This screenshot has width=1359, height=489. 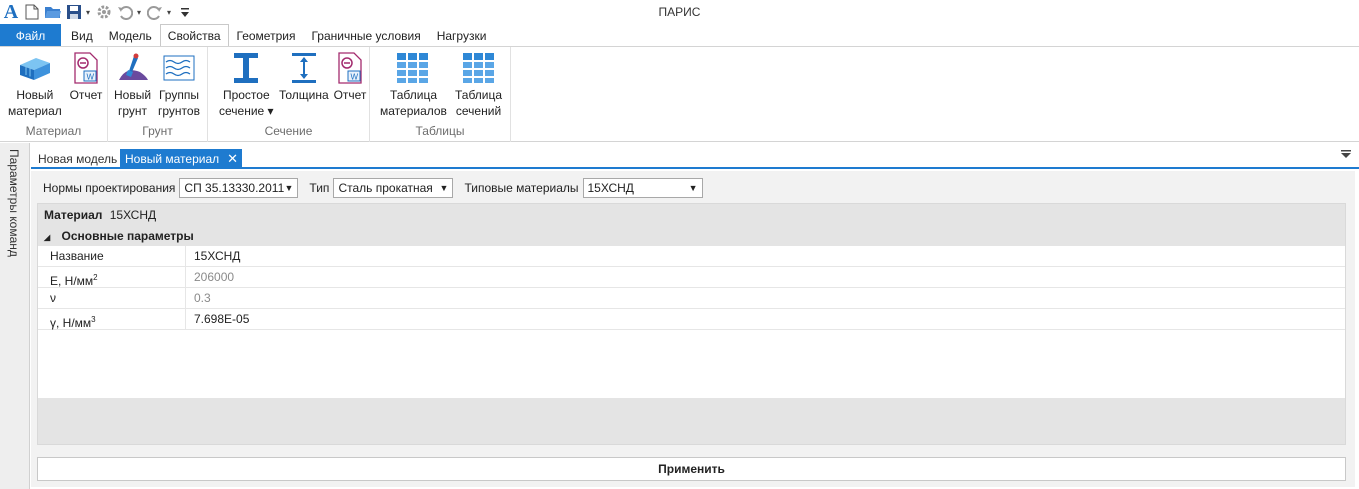 What do you see at coordinates (157, 131) in the screenshot?
I see `group-soil-title: Грунт` at bounding box center [157, 131].